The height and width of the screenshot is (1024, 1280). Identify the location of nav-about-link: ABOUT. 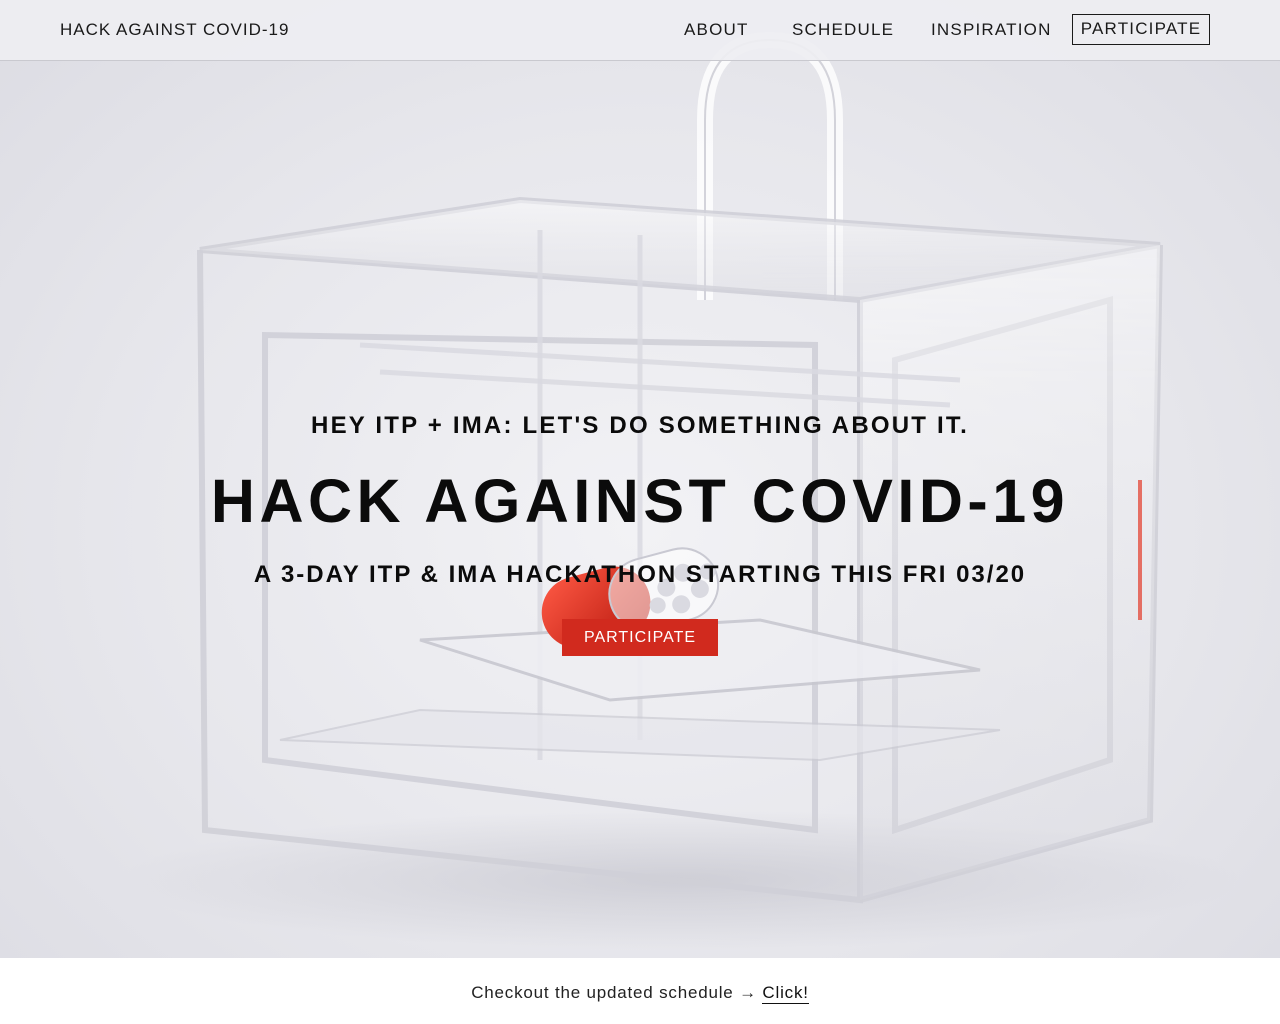
(716, 30).